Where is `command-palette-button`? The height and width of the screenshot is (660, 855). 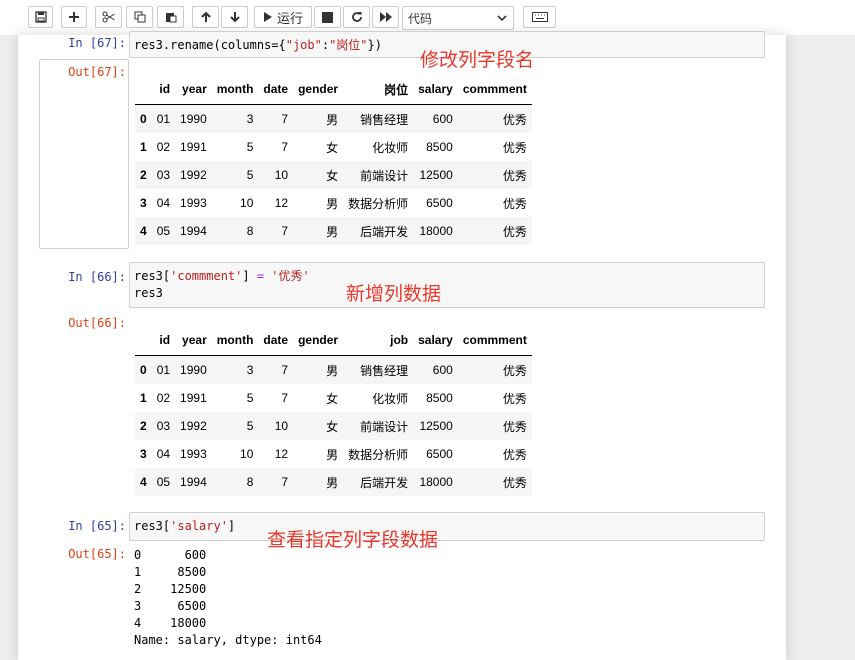 command-palette-button is located at coordinates (539, 17).